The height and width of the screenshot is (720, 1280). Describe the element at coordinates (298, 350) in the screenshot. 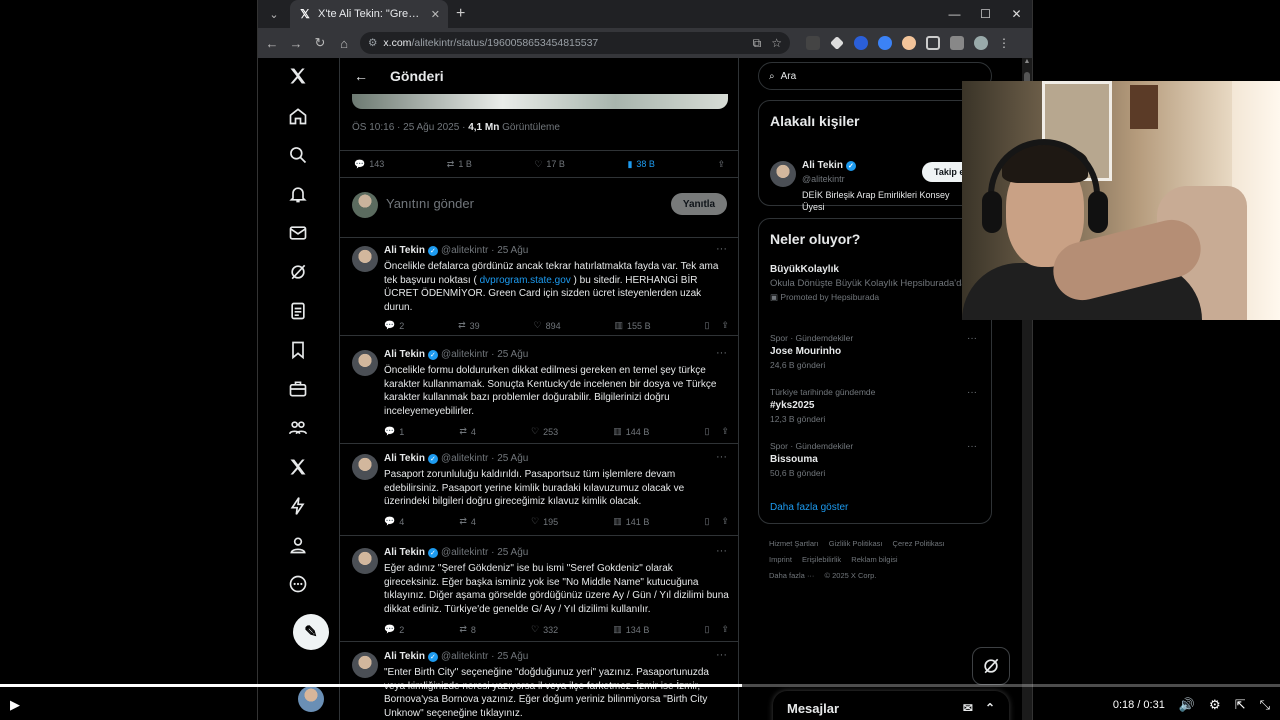

I see `bookmarks-icon` at that location.